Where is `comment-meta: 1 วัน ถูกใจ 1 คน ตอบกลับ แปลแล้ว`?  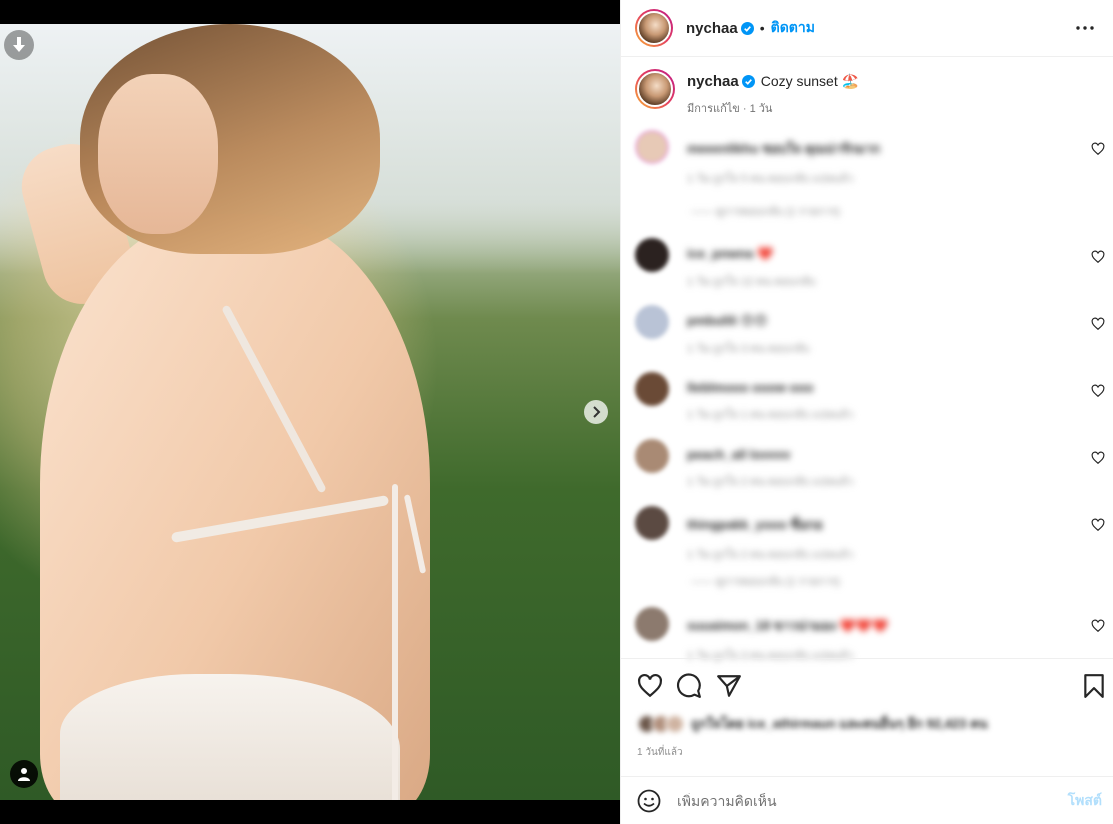
comment-meta: 1 วัน ถูกใจ 1 คน ตอบกลับ แปลแล้ว is located at coordinates (770, 415).